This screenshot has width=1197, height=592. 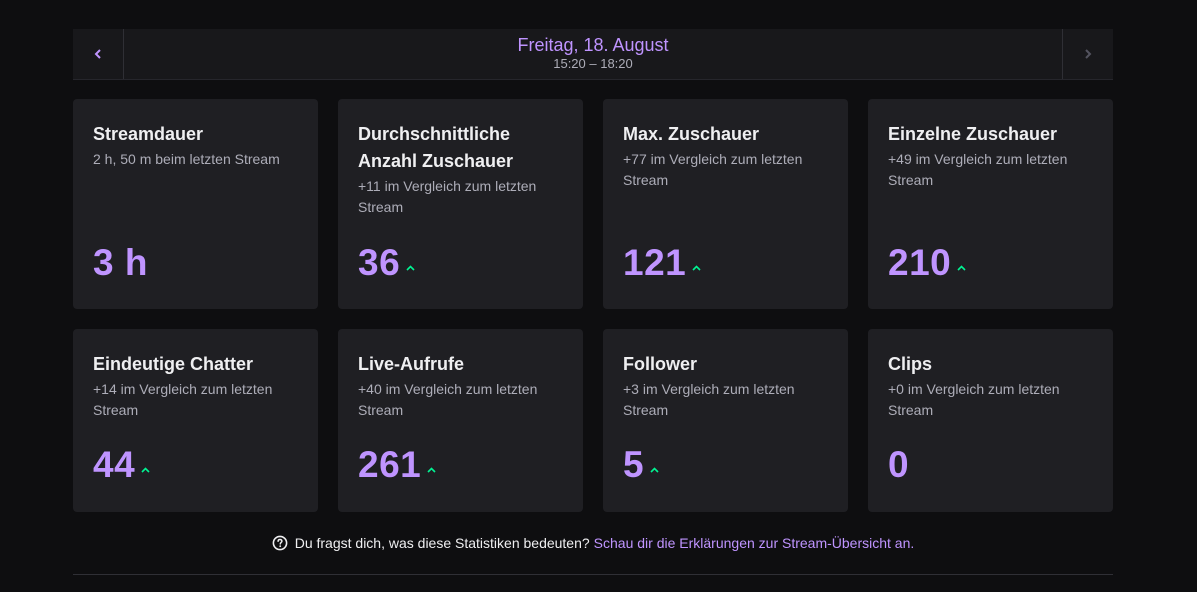 What do you see at coordinates (593, 45) in the screenshot?
I see `stream-date-title: Freitag, 18. August` at bounding box center [593, 45].